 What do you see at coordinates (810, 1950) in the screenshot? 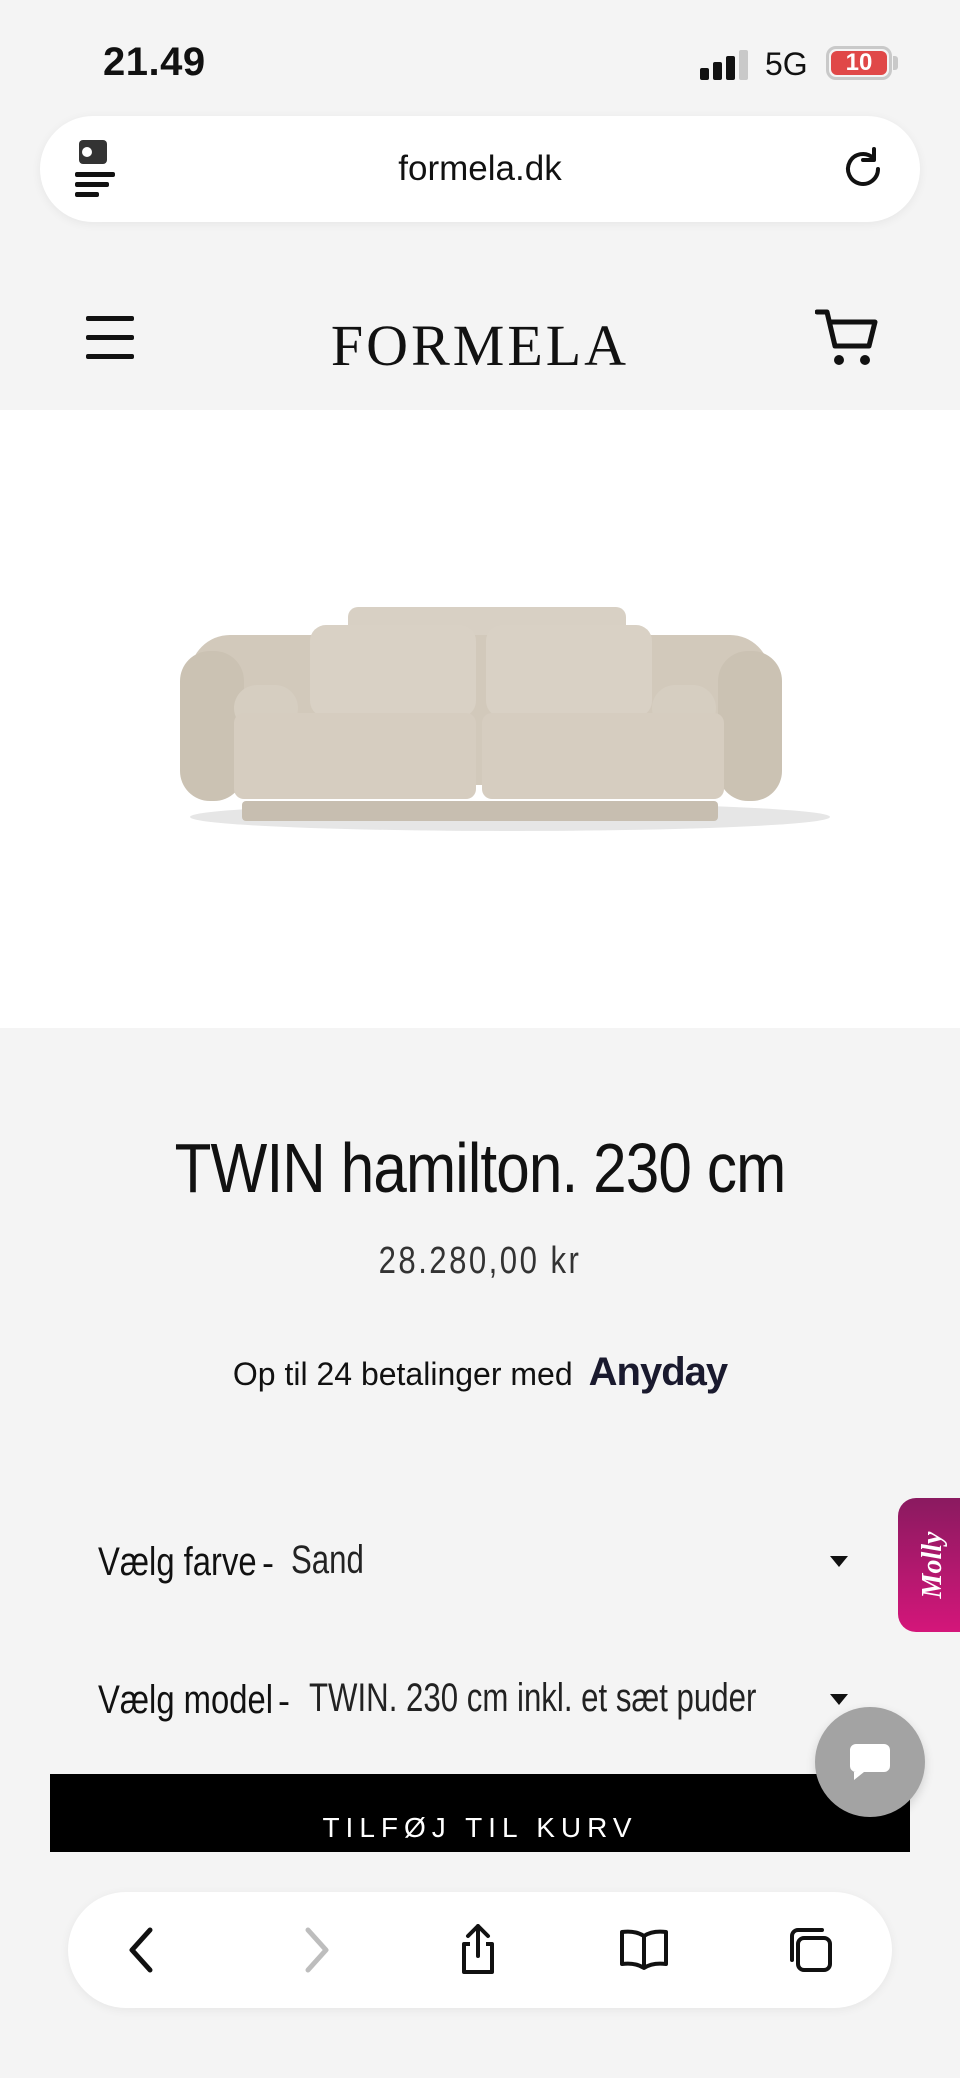
I see `tabs-icon` at bounding box center [810, 1950].